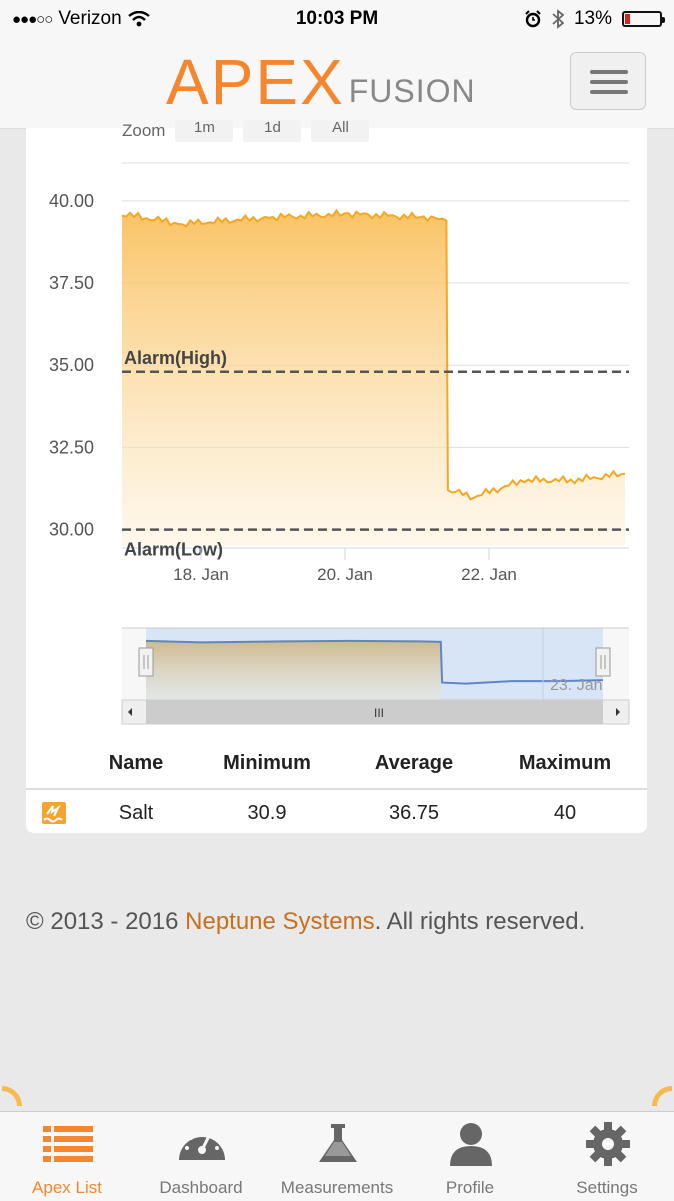 Image resolution: width=674 pixels, height=1201 pixels. What do you see at coordinates (489, 574) in the screenshot?
I see `x-tick-label: 22. Jan` at bounding box center [489, 574].